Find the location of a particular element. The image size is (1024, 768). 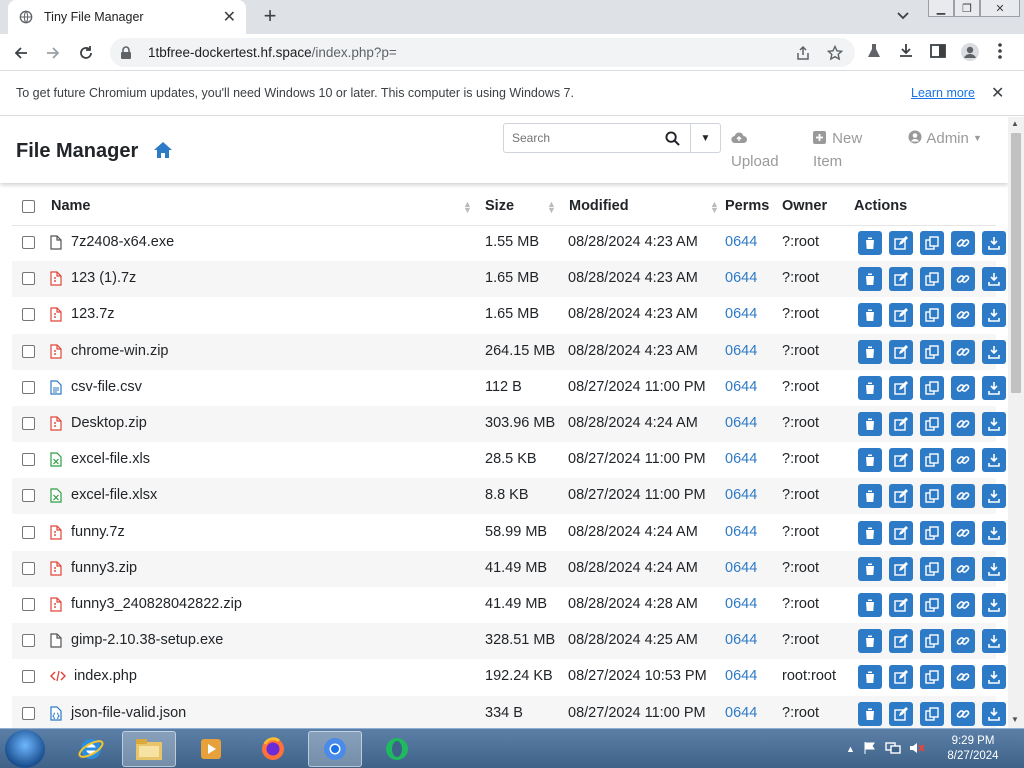

flag-icon is located at coordinates (870, 750).